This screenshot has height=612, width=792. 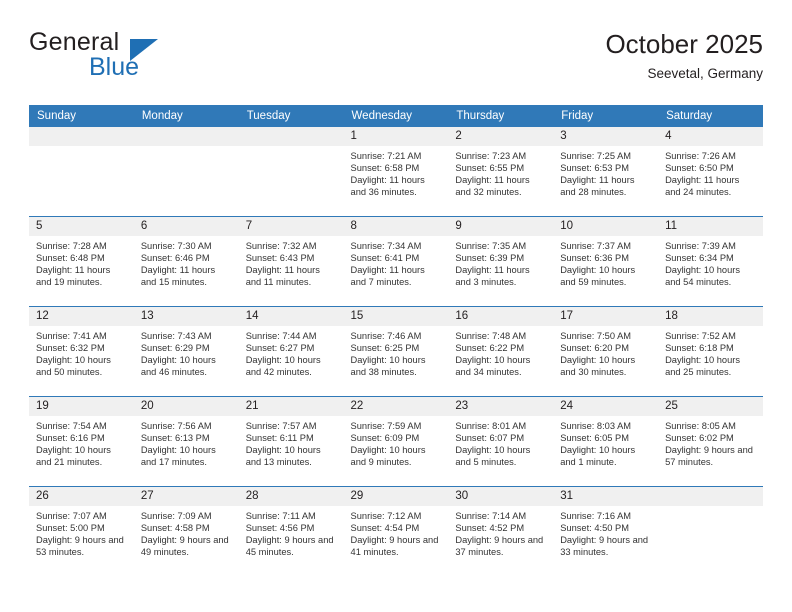 I want to click on day-number: 11, so click(x=710, y=226).